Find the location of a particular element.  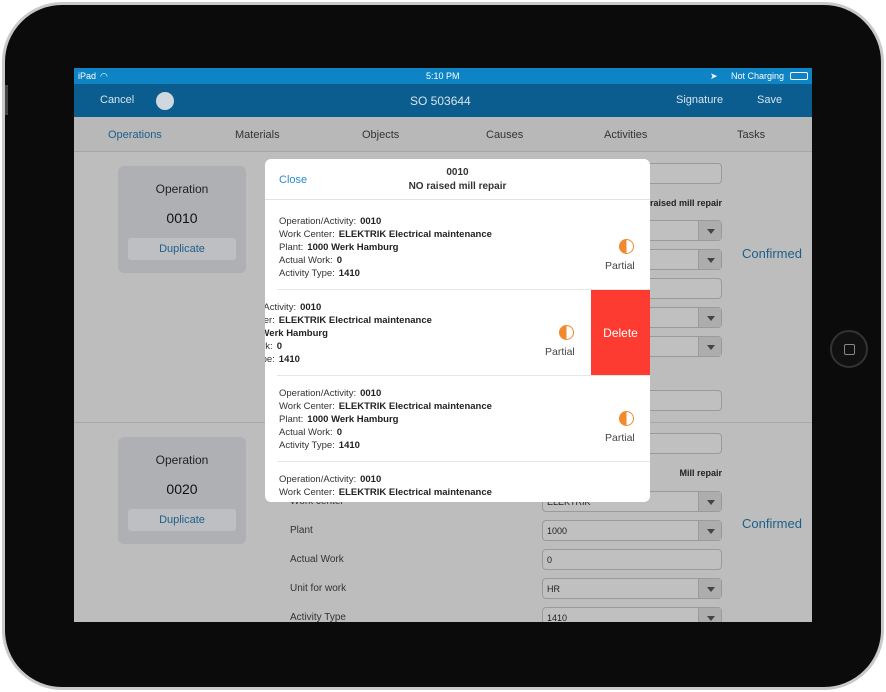

tab-tasks: Tasks is located at coordinates (751, 135).